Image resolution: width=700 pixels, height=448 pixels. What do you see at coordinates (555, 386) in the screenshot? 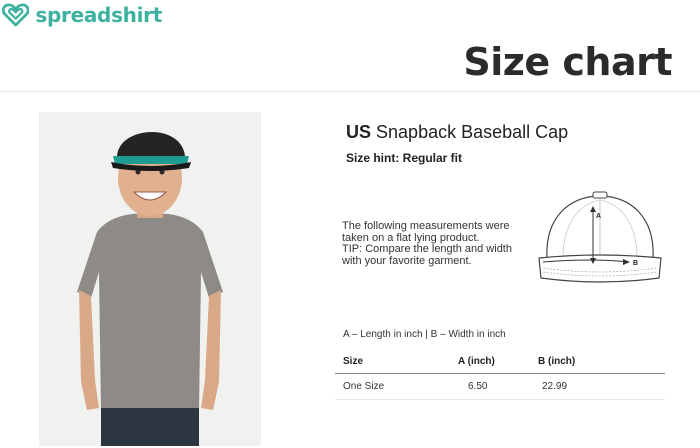
I see `cell-b-inch: 22.99` at bounding box center [555, 386].